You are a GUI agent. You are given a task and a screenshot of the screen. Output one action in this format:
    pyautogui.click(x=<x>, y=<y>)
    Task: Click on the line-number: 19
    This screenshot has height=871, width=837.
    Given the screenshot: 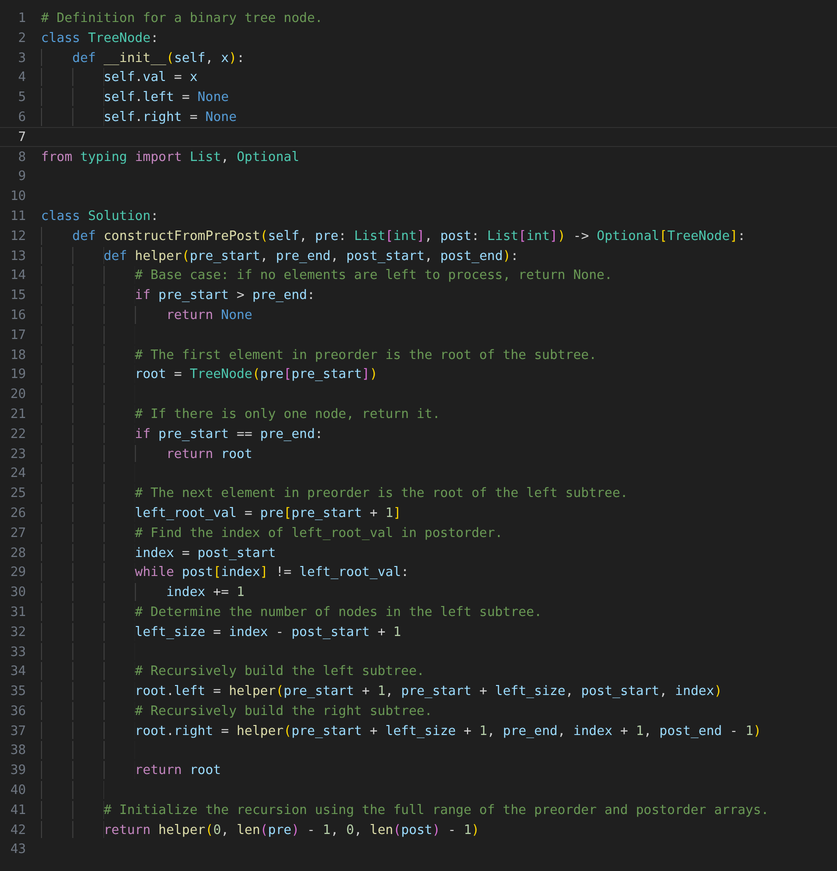 What is the action you would take?
    pyautogui.click(x=17, y=375)
    